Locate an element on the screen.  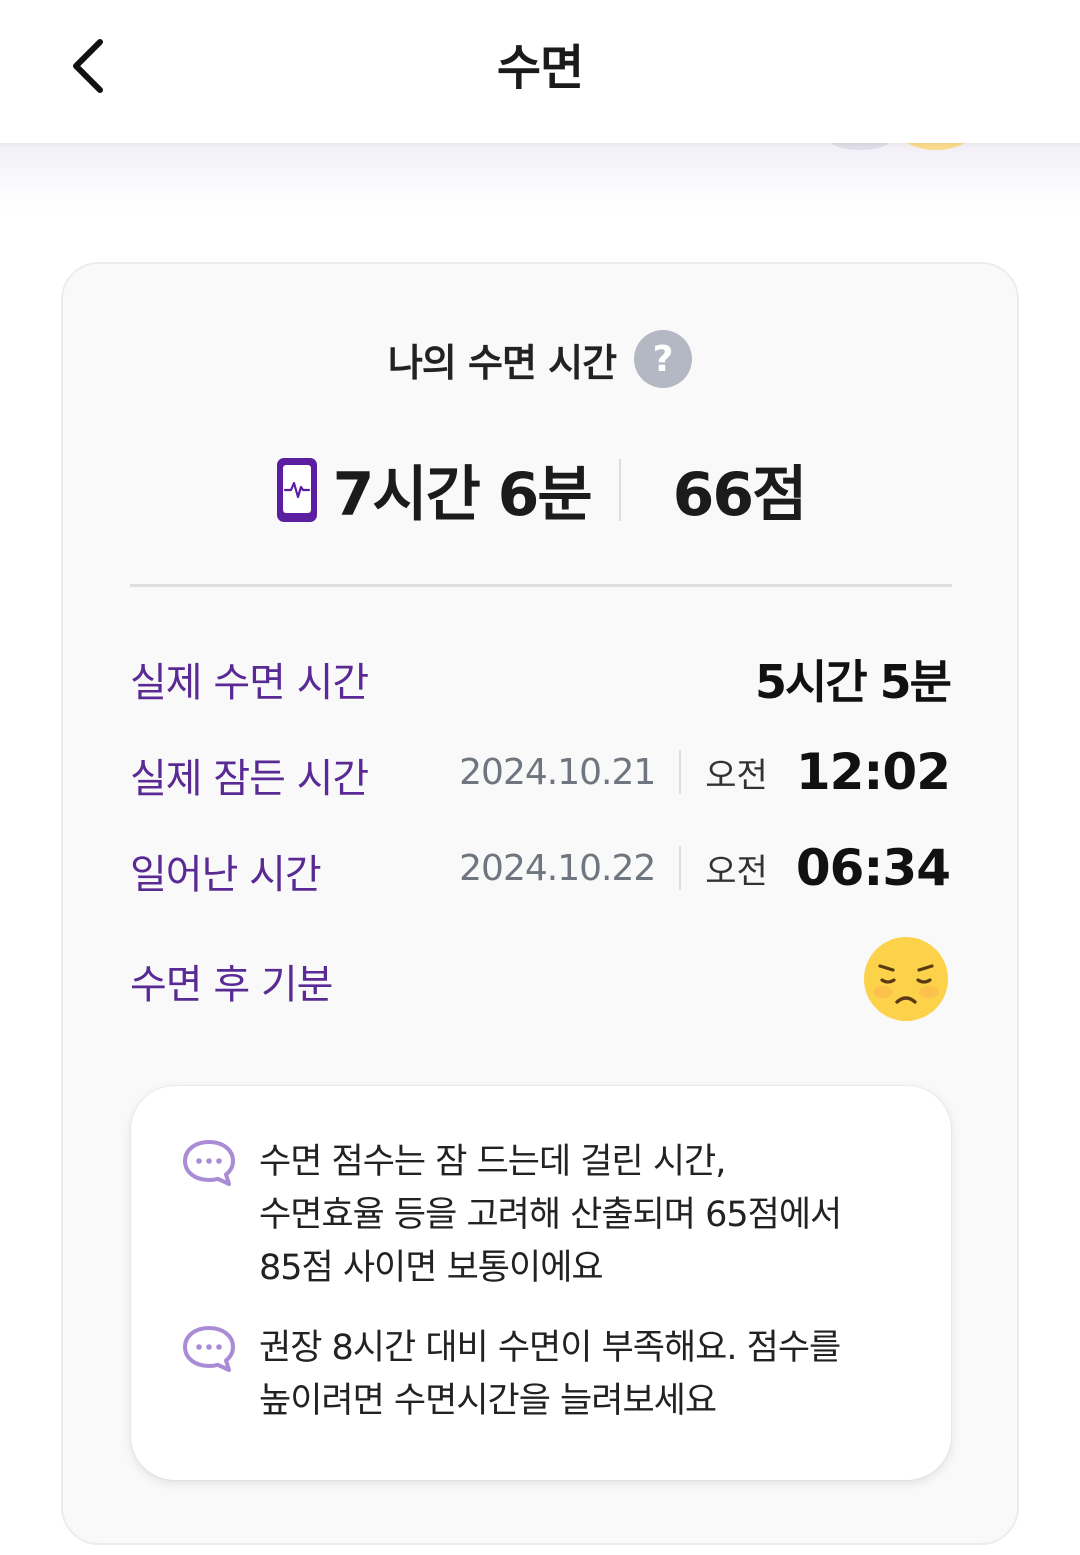
woke-up-row: 2024.10.22 오전 06:34 is located at coordinates (705, 868).